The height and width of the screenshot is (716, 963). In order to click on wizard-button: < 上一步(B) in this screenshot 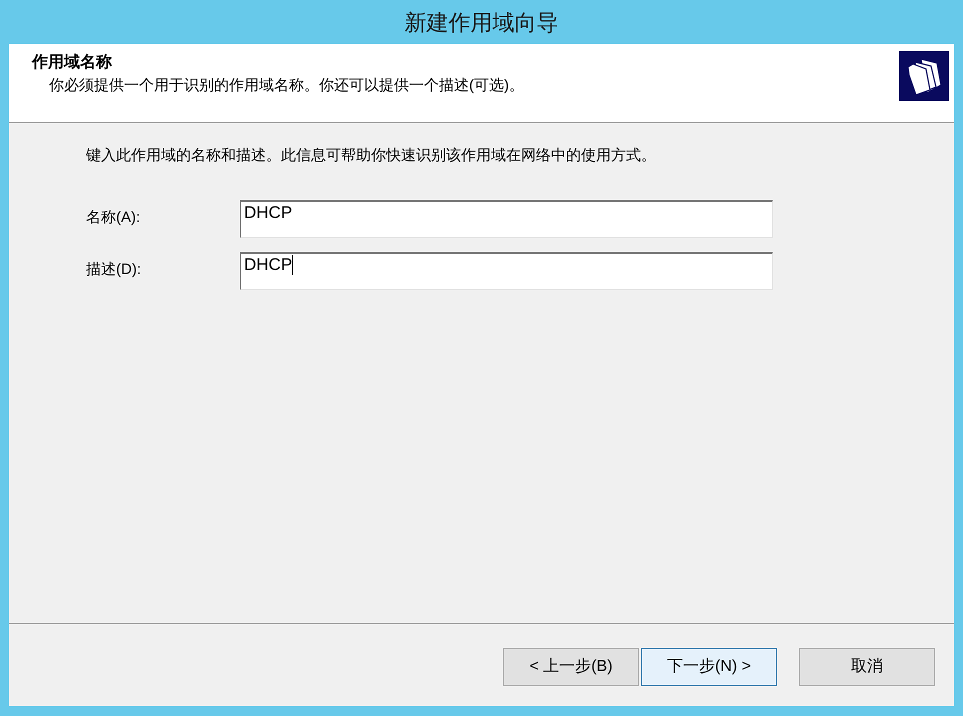, I will do `click(571, 667)`.